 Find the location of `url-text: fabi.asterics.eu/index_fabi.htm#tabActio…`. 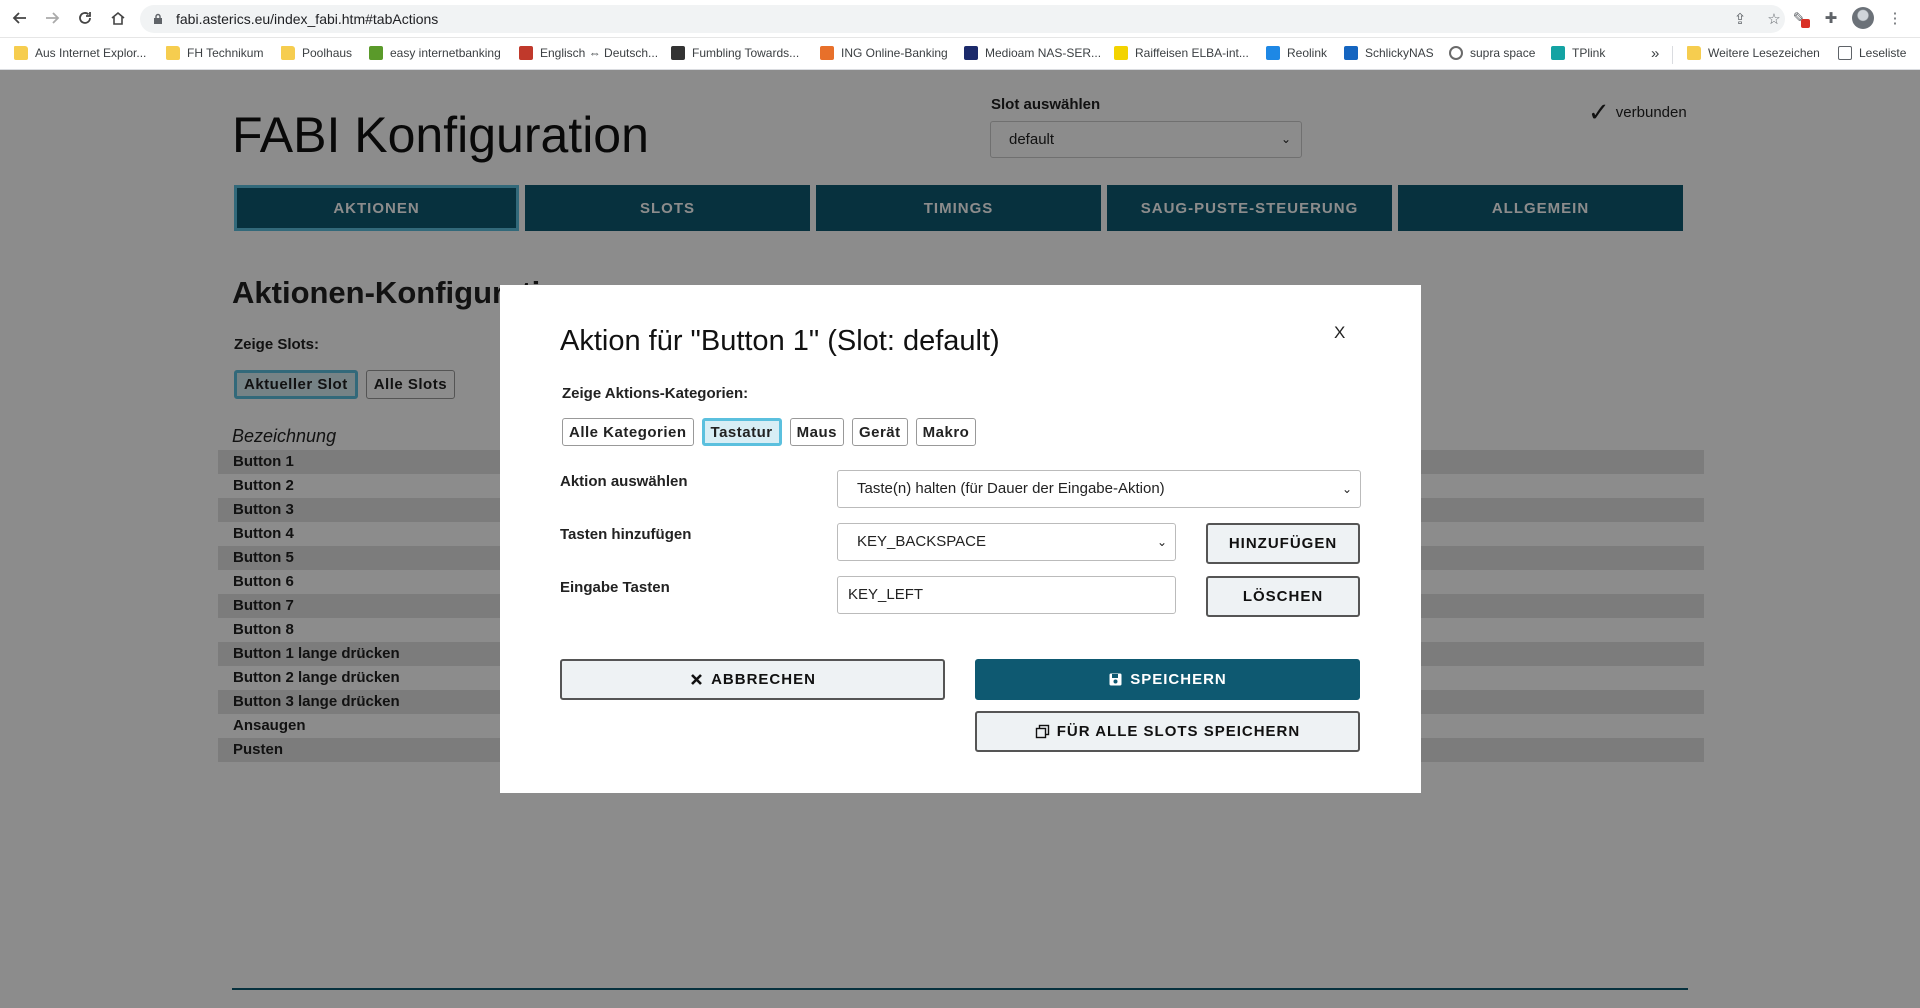

url-text: fabi.asterics.eu/index_fabi.htm#tabActio… is located at coordinates (307, 19).